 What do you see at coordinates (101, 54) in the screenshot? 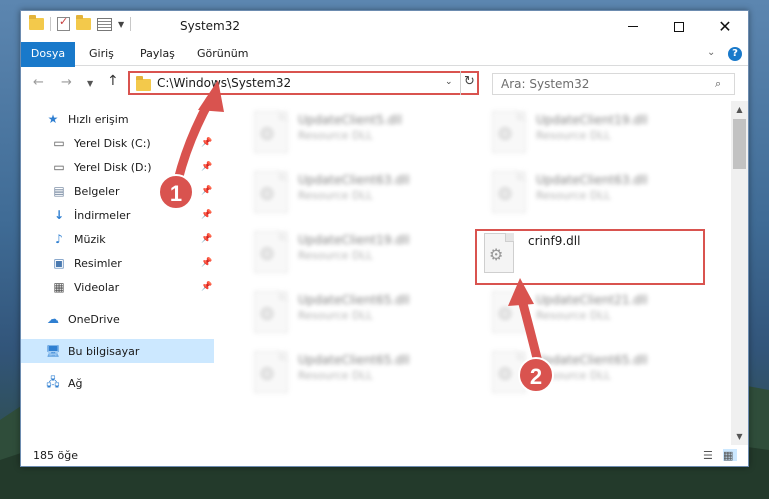
I see `tab-home: Giriş` at bounding box center [101, 54].